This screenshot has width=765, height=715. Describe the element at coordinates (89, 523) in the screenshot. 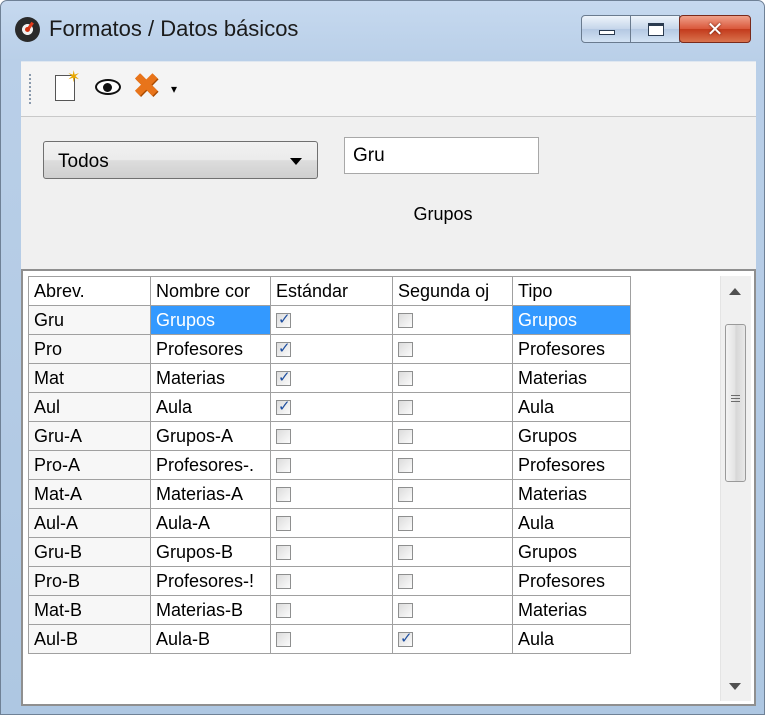

I see `cell-abrev: Aul-A` at that location.